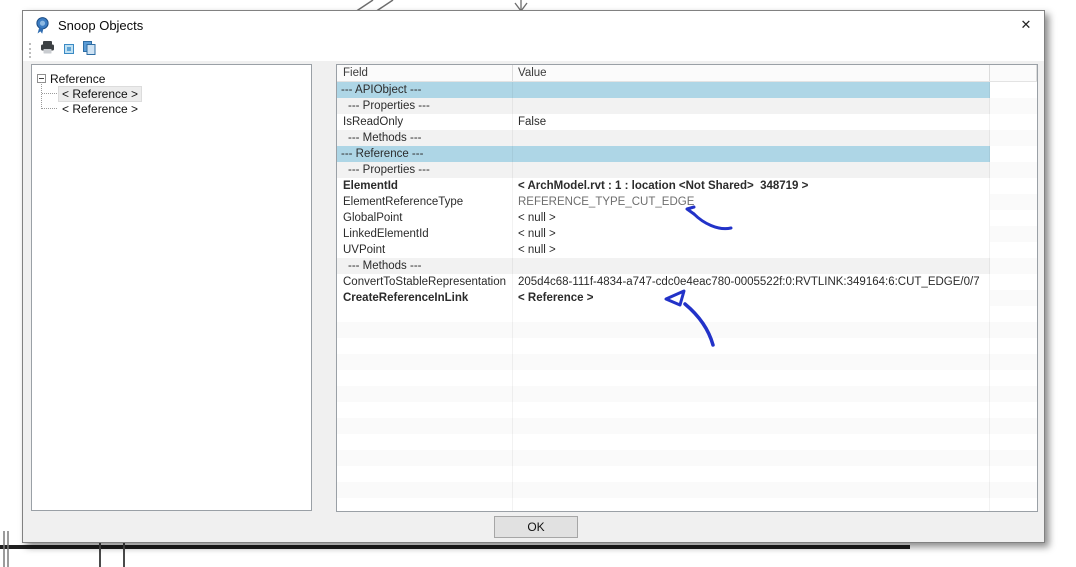 This screenshot has width=1076, height=567. I want to click on table-row: CreateReferenceInLink < Reference >, so click(687, 298).